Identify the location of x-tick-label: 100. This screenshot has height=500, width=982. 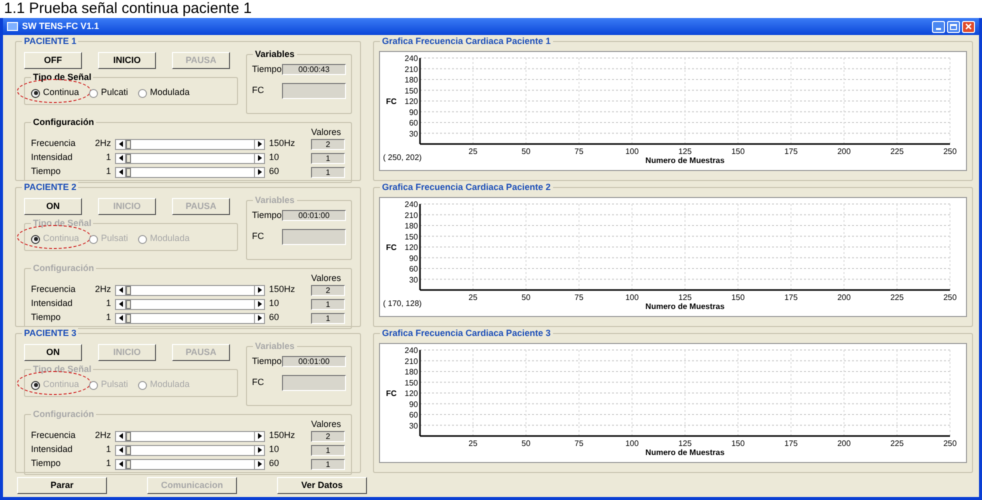
(632, 297).